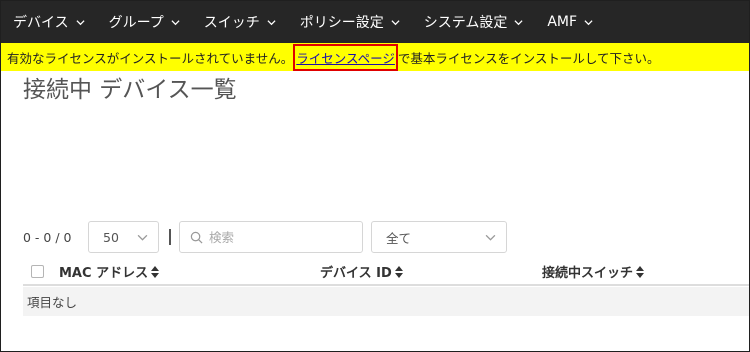 The height and width of the screenshot is (352, 750). Describe the element at coordinates (37, 271) in the screenshot. I see `select-all-checkbox` at that location.